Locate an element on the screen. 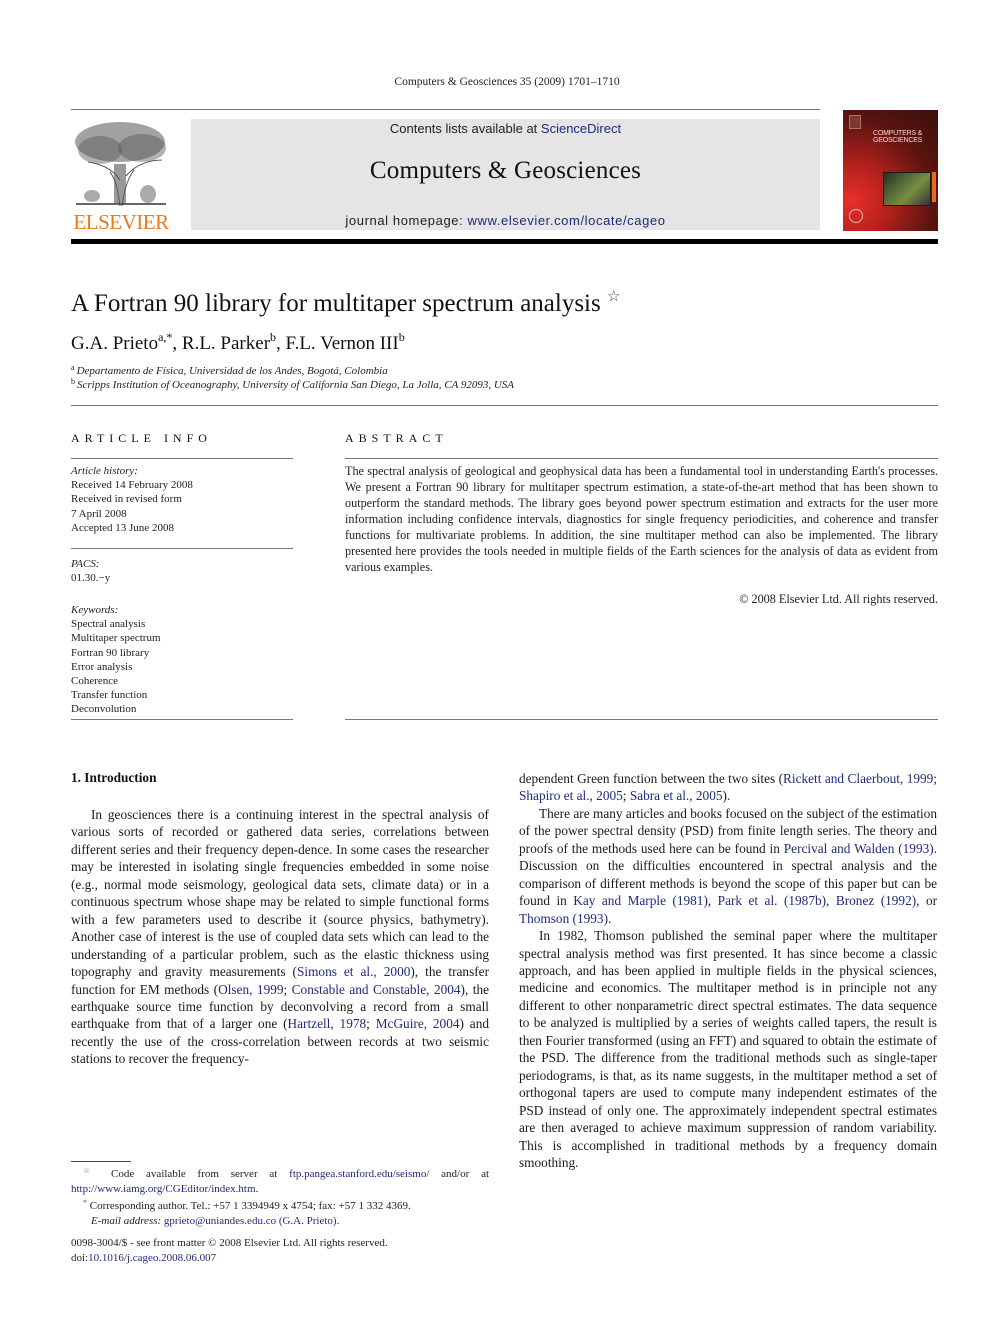 Image resolution: width=992 pixels, height=1323 pixels. citation-link: Kay and Marple (1981) is located at coordinates (640, 900).